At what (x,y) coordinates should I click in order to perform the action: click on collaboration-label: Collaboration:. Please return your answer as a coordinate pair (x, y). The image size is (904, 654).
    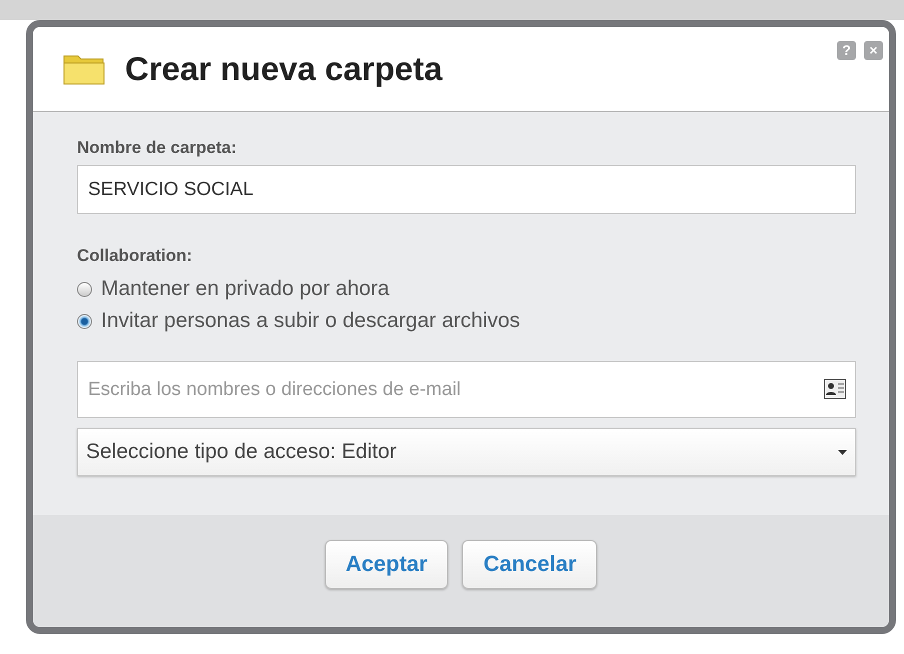
    Looking at the image, I should click on (135, 256).